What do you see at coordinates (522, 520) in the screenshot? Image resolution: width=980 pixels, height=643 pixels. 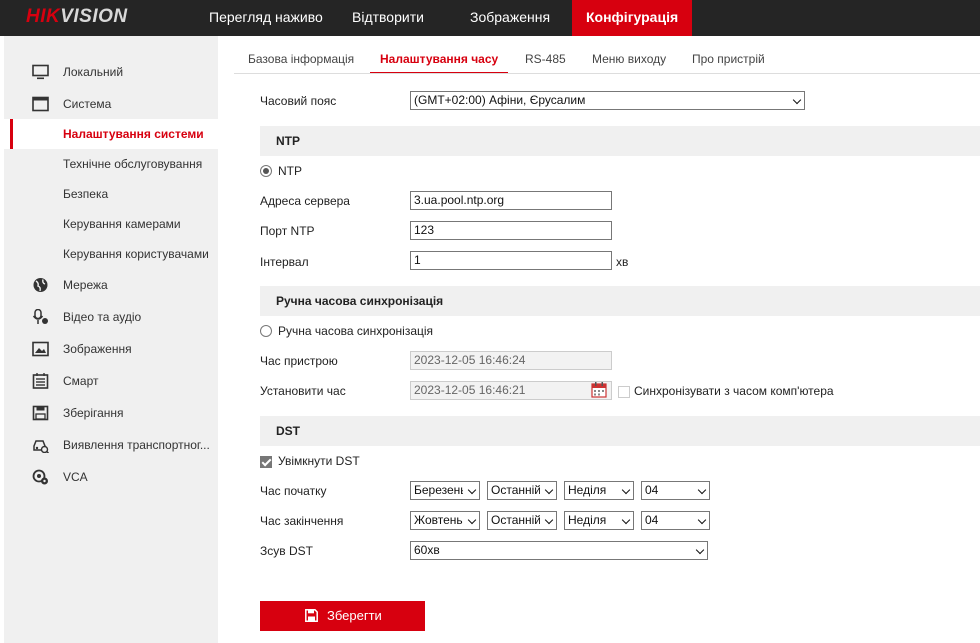 I see `end-week-select: Останній` at bounding box center [522, 520].